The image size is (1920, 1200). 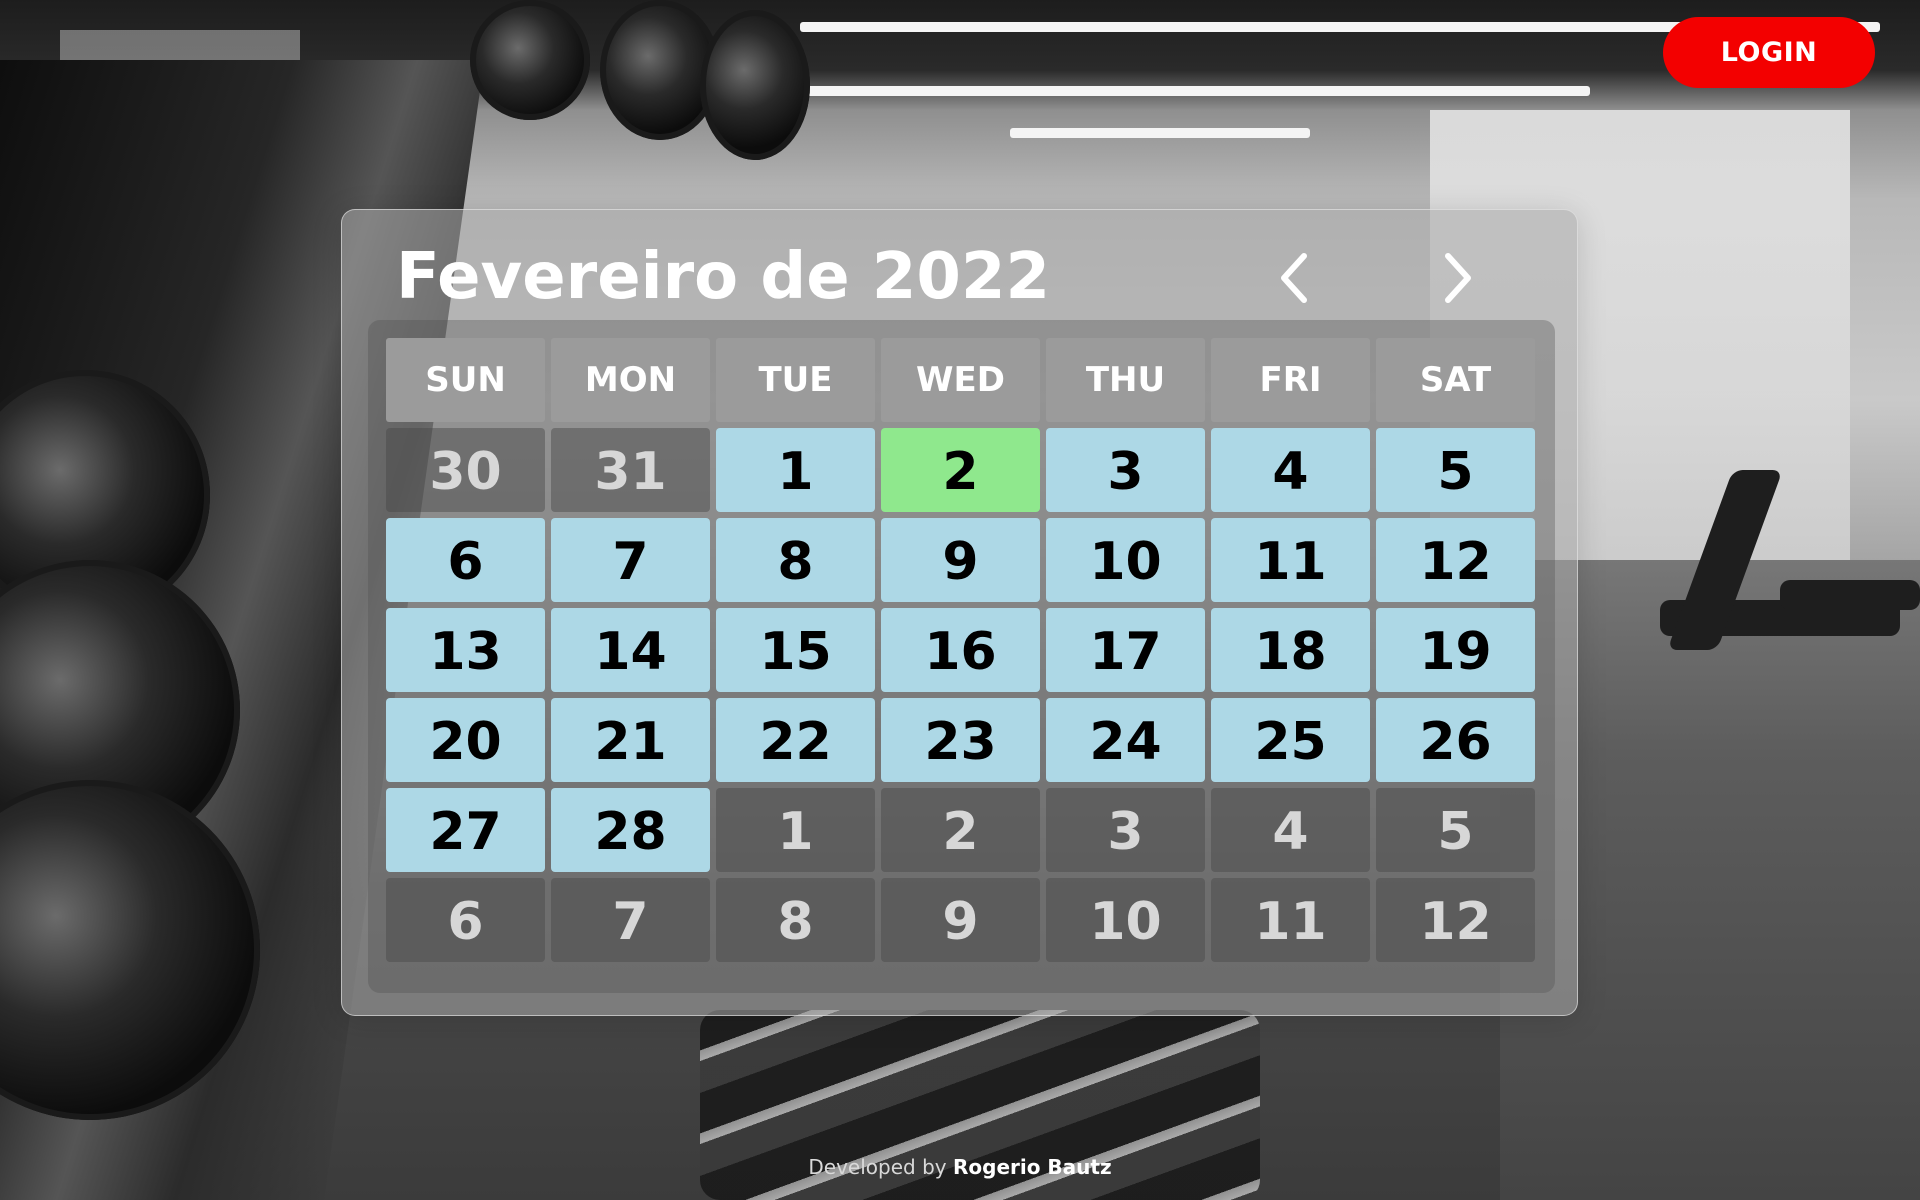 I want to click on chevron-right-icon, so click(x=1458, y=278).